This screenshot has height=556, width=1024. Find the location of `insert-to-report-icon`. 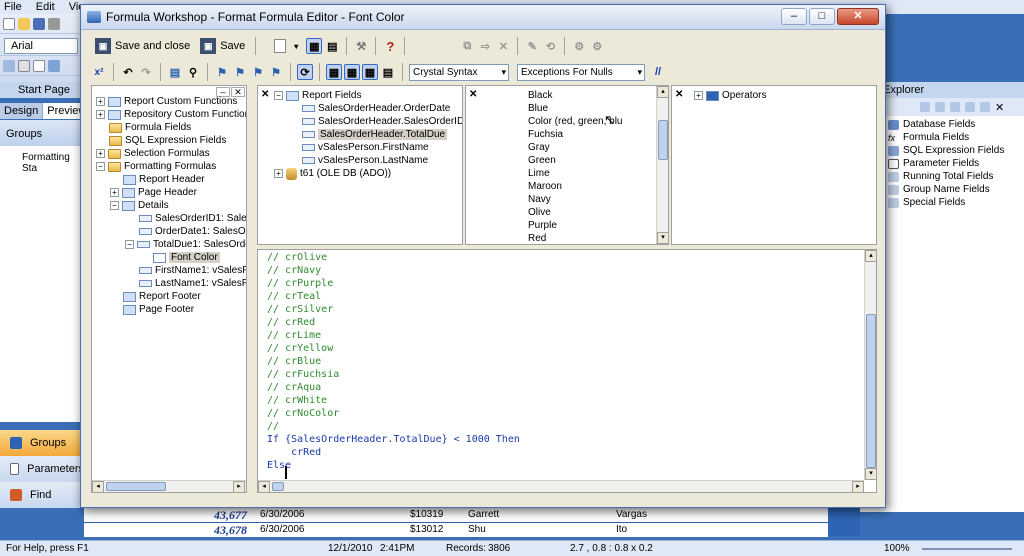

insert-to-report-icon is located at coordinates (925, 107).